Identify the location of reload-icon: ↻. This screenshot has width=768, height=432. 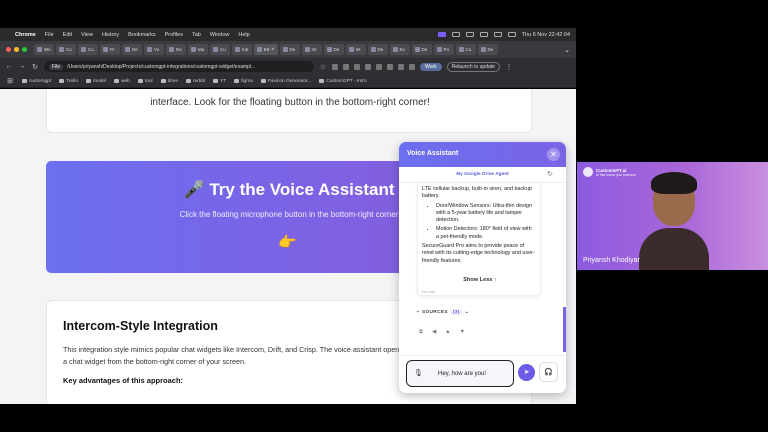
(35, 67).